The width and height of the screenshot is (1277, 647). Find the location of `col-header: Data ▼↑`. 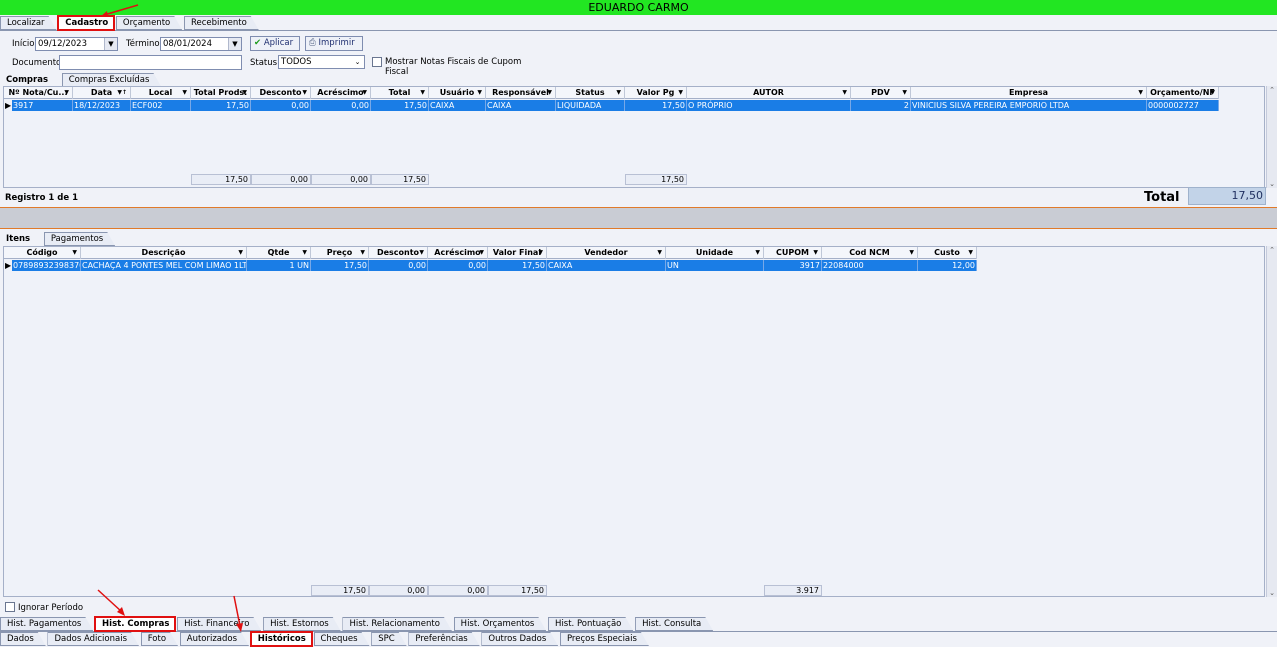

col-header: Data ▼↑ is located at coordinates (102, 93).